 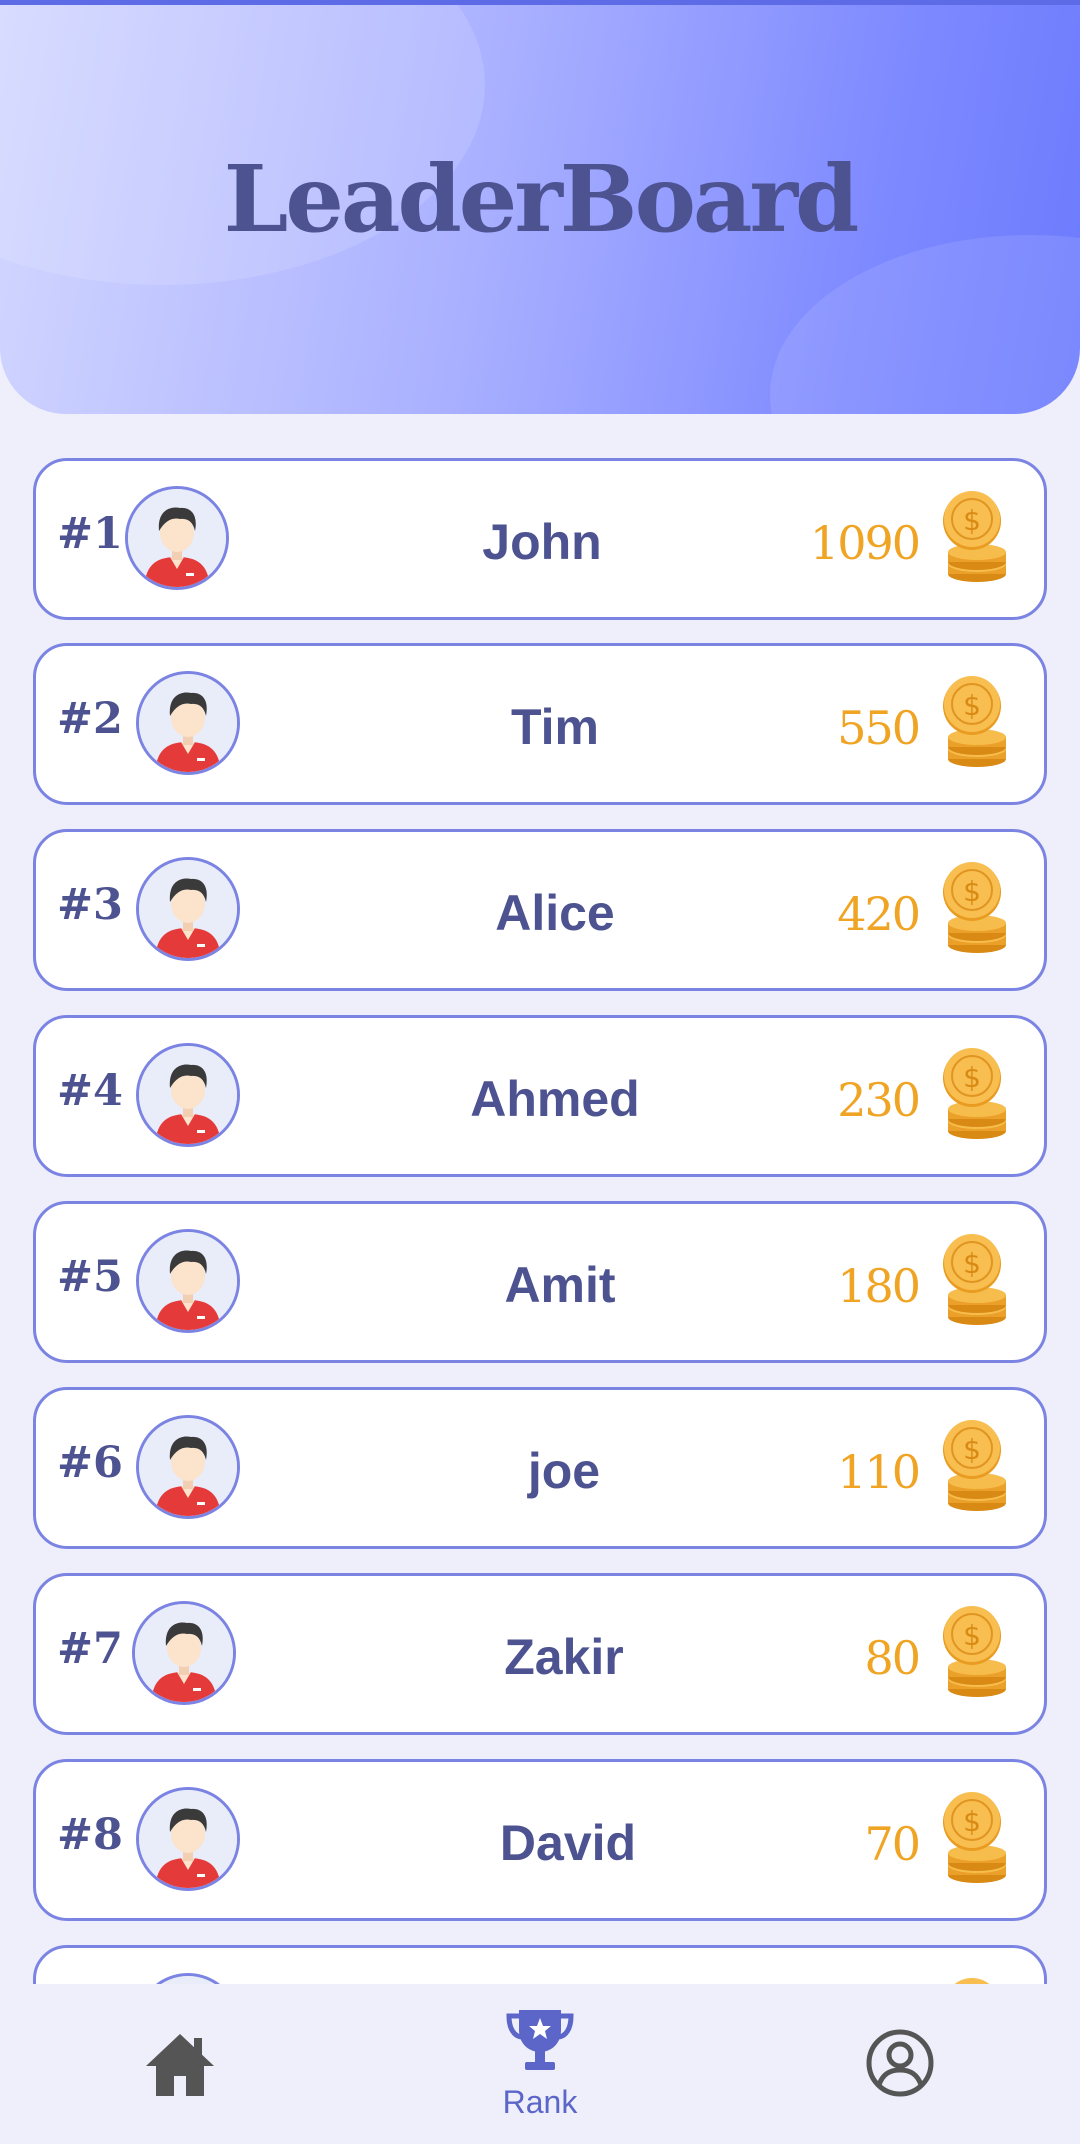 What do you see at coordinates (90, 1277) in the screenshot?
I see `rank-label: #5` at bounding box center [90, 1277].